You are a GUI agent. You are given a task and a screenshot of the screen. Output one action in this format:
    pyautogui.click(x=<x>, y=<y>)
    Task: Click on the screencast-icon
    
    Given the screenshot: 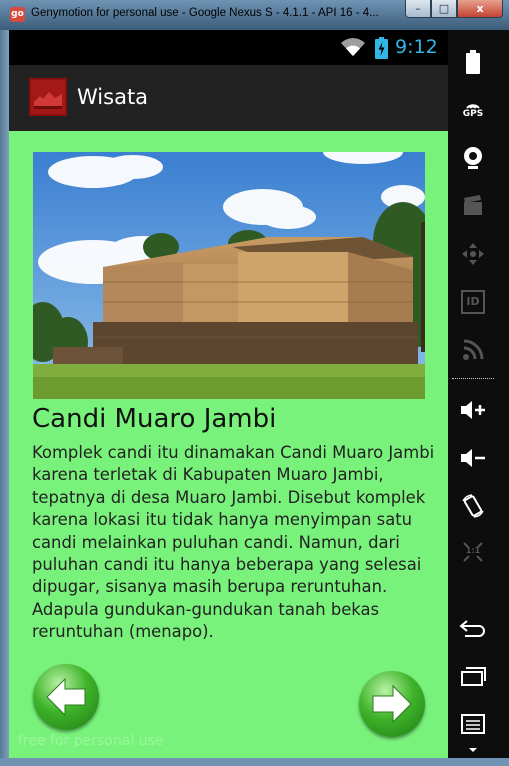 What is the action you would take?
    pyautogui.click(x=473, y=206)
    